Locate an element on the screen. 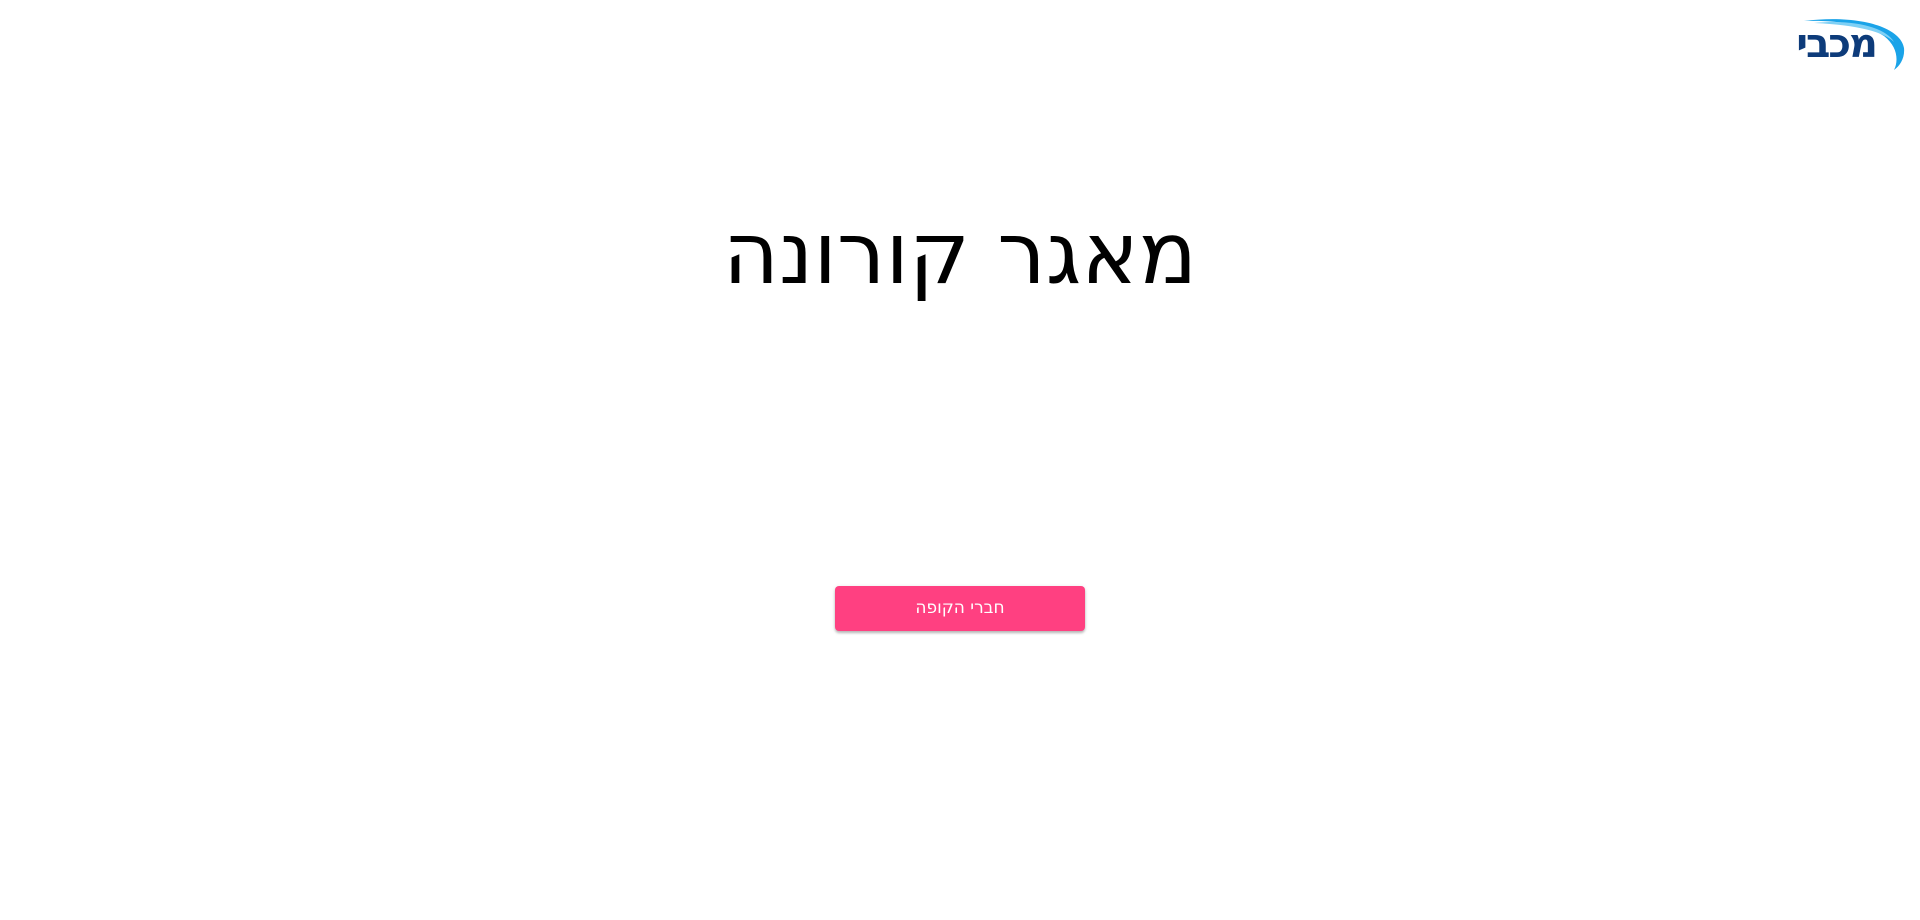  members-button: חברי הקופה is located at coordinates (960, 608).